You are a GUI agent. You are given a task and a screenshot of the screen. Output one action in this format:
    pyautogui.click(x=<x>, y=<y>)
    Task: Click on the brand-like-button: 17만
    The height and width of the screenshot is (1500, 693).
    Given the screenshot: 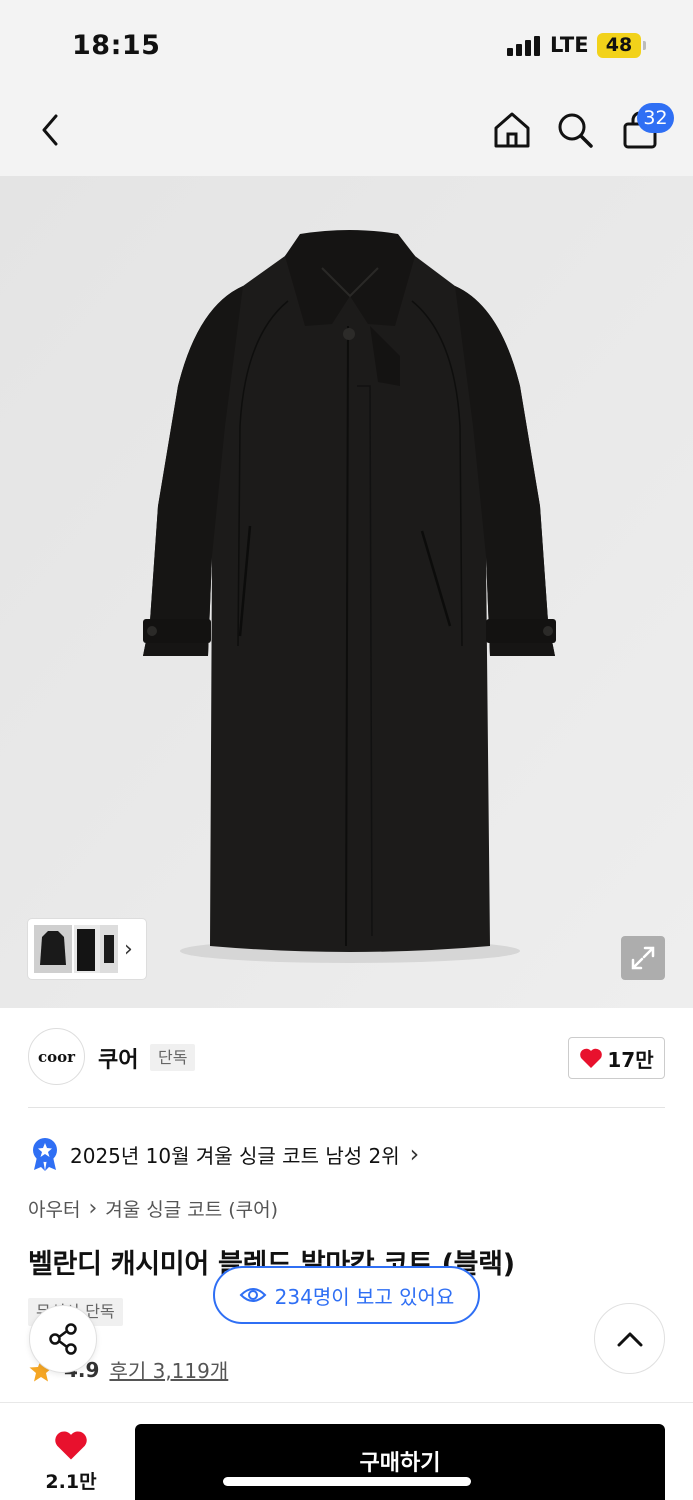 What is the action you would take?
    pyautogui.click(x=616, y=1058)
    